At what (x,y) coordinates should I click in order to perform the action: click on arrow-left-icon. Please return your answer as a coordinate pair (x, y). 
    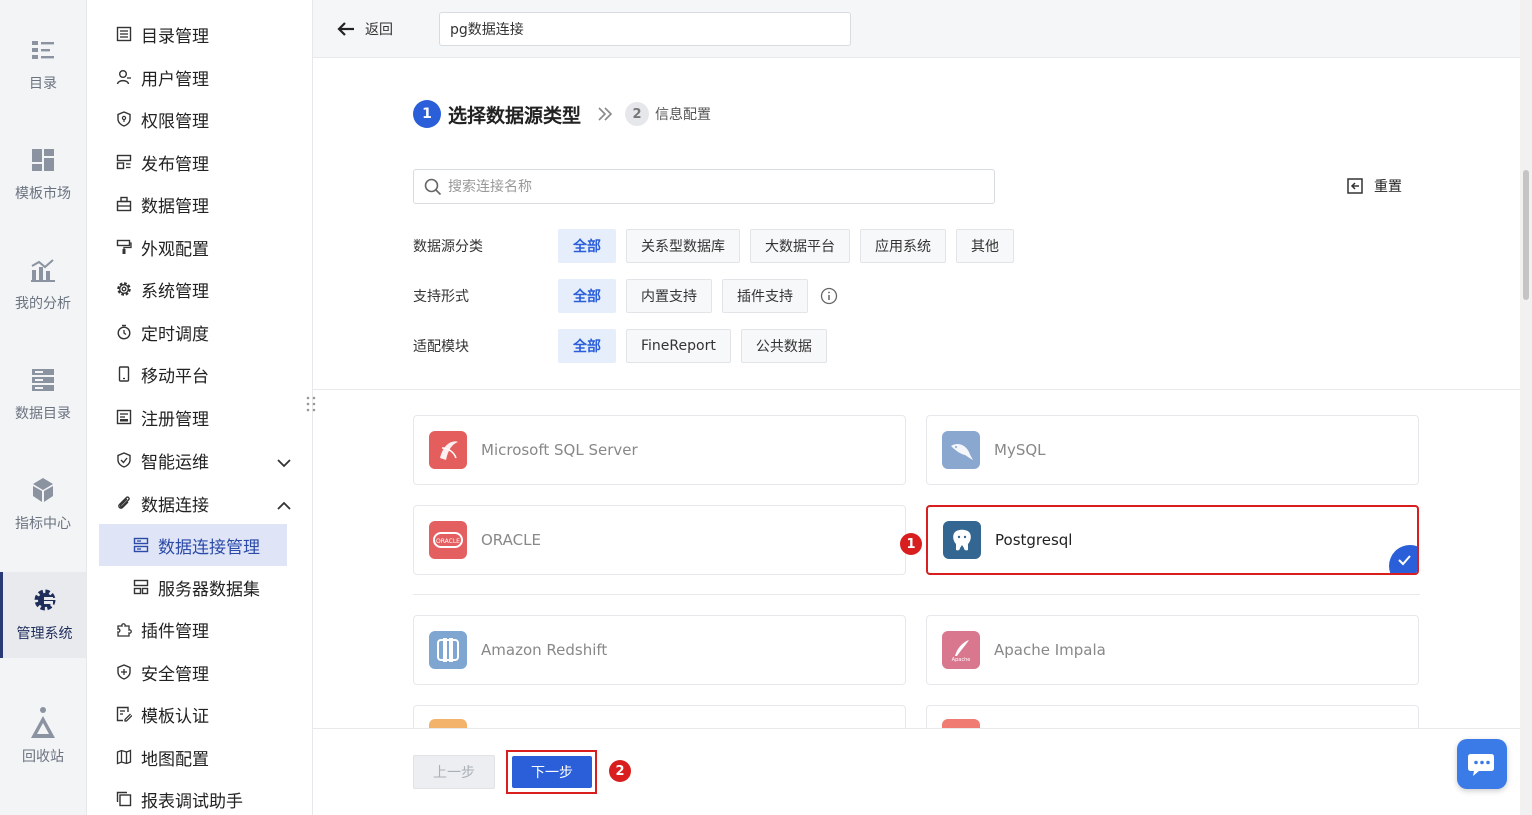
    Looking at the image, I should click on (346, 29).